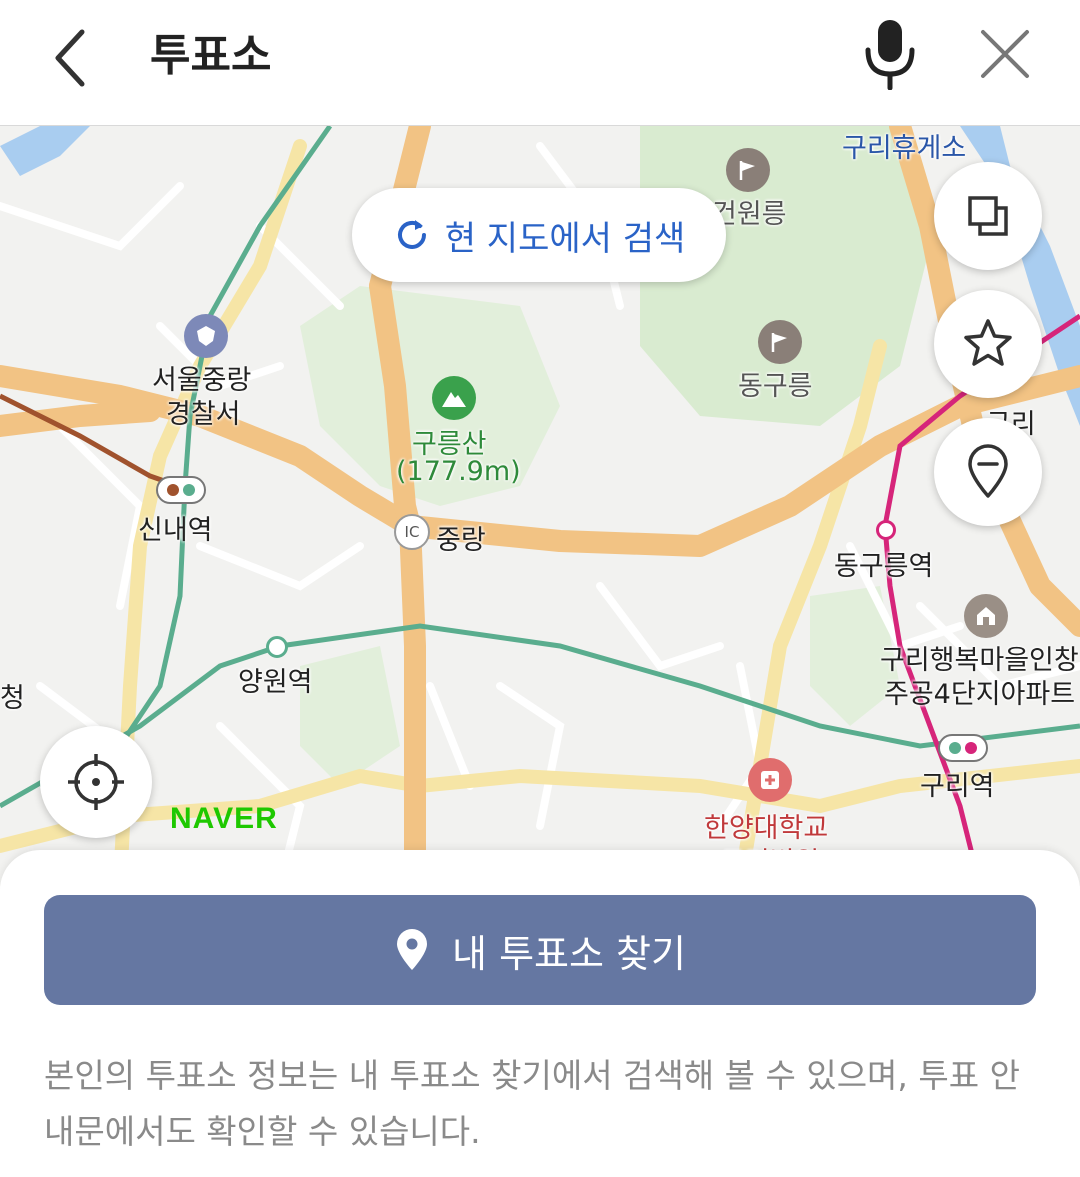 The image size is (1080, 1177). I want to click on microphone-icon, so click(890, 55).